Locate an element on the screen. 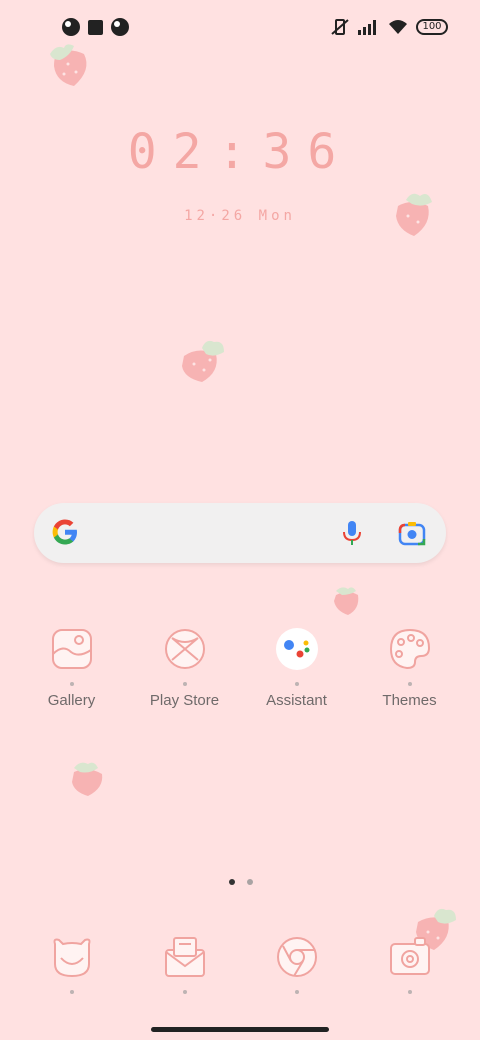 The image size is (480, 1040). wifi-icon is located at coordinates (398, 27).